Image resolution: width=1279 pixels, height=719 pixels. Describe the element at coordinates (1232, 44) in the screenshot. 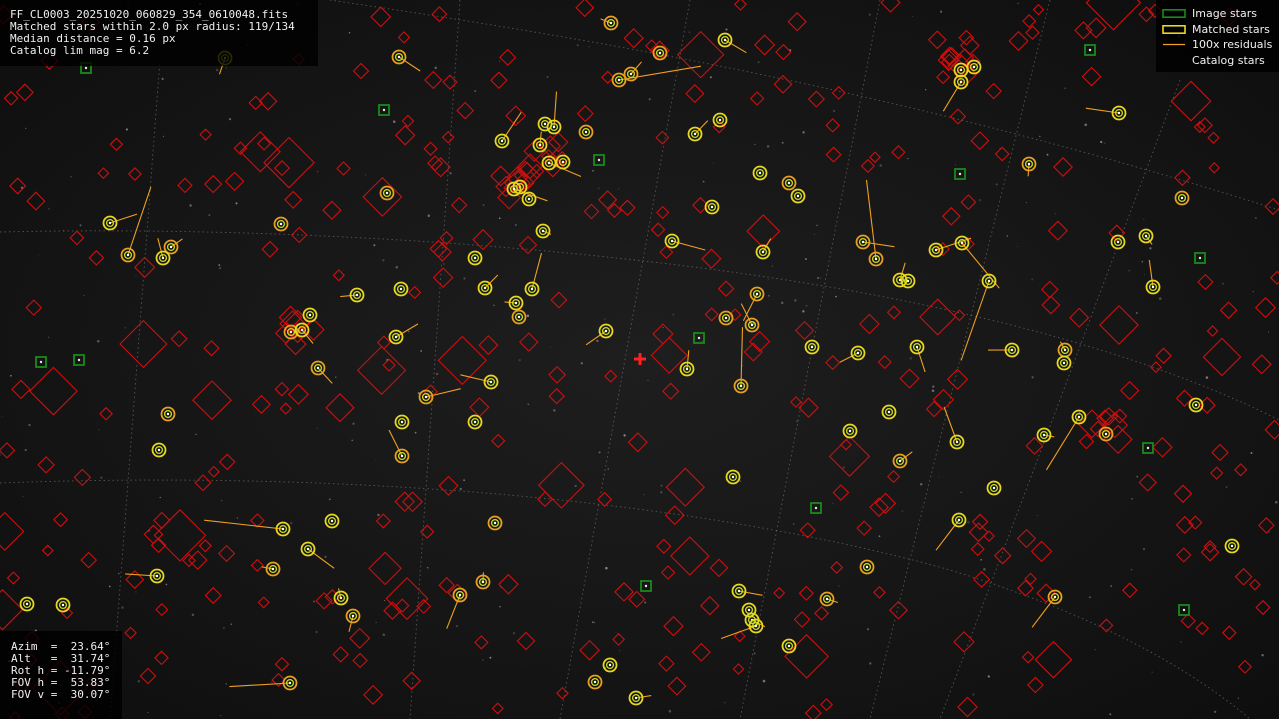

I see `legend-label: 100x residuals` at that location.